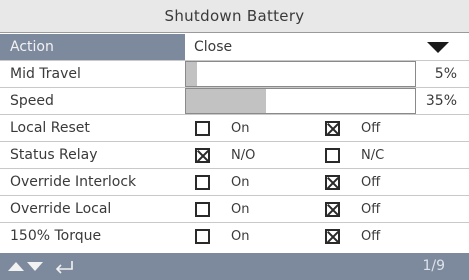  What do you see at coordinates (438, 47) in the screenshot?
I see `chevron-down-icon` at bounding box center [438, 47].